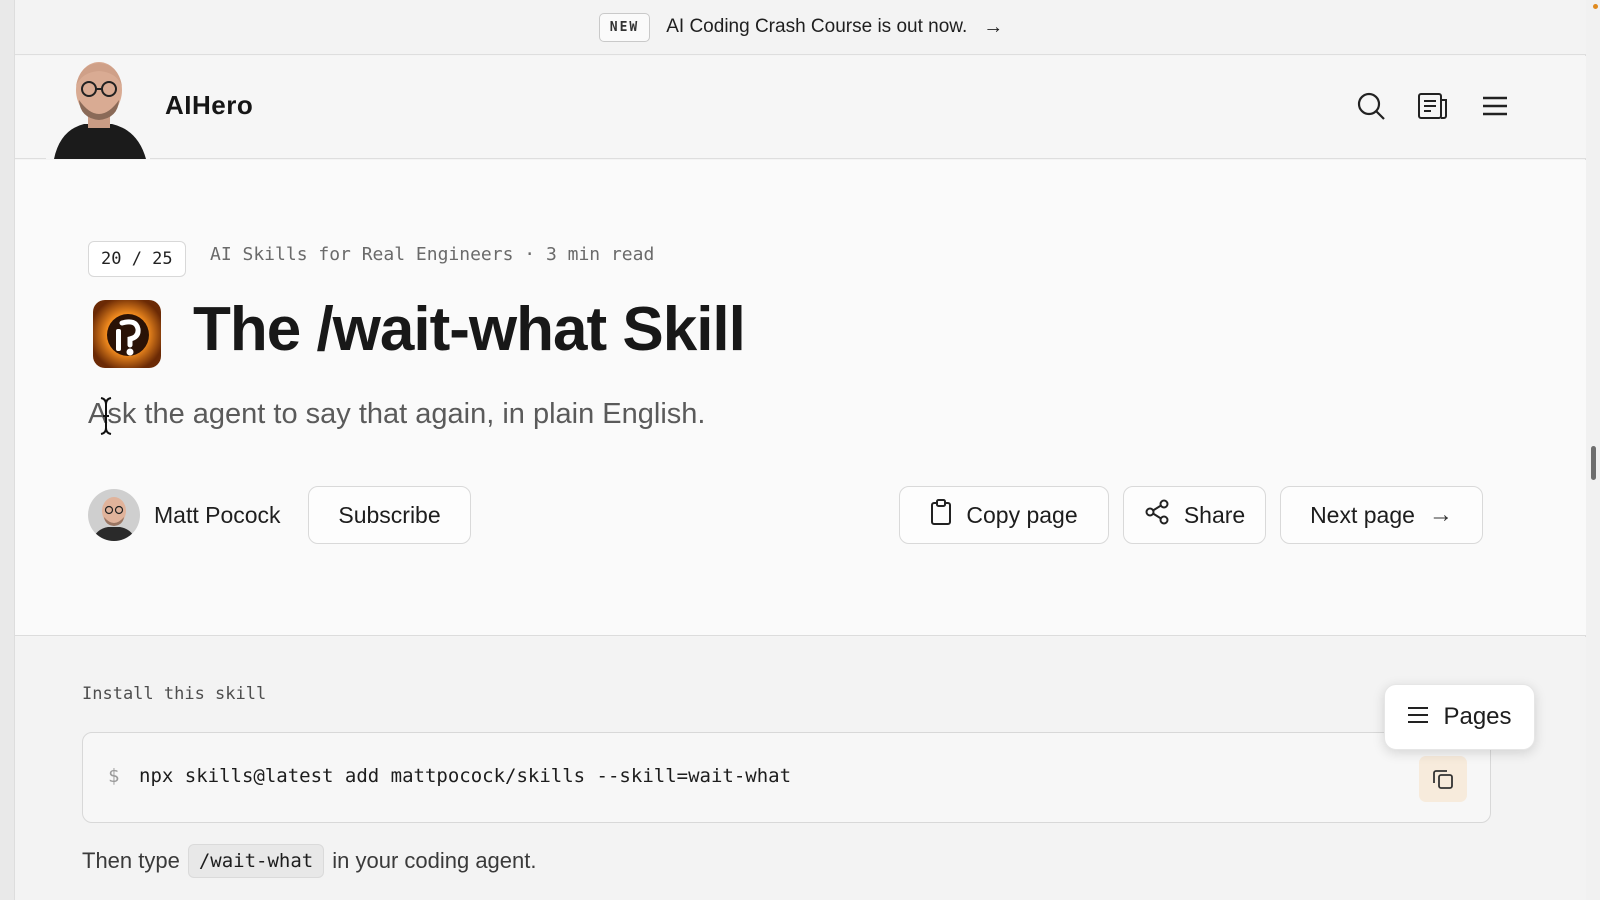 This screenshot has width=1600, height=900. I want to click on shell-prompt: $, so click(114, 776).